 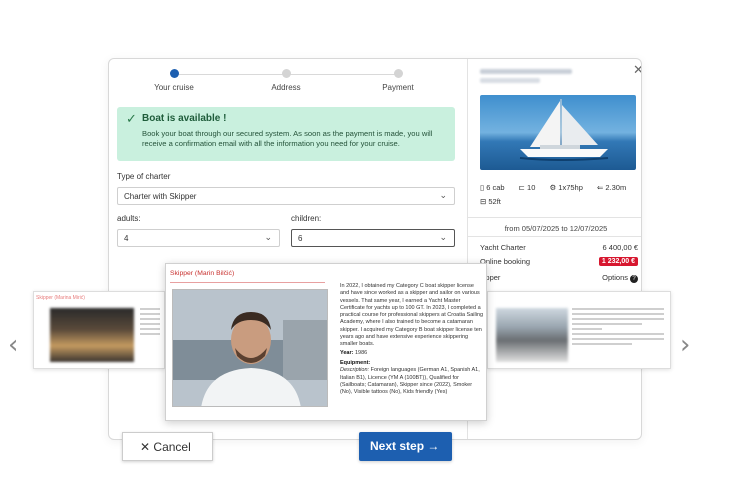 What do you see at coordinates (618, 261) in the screenshot?
I see `online-booking-badge: 1 232,00 €` at bounding box center [618, 261].